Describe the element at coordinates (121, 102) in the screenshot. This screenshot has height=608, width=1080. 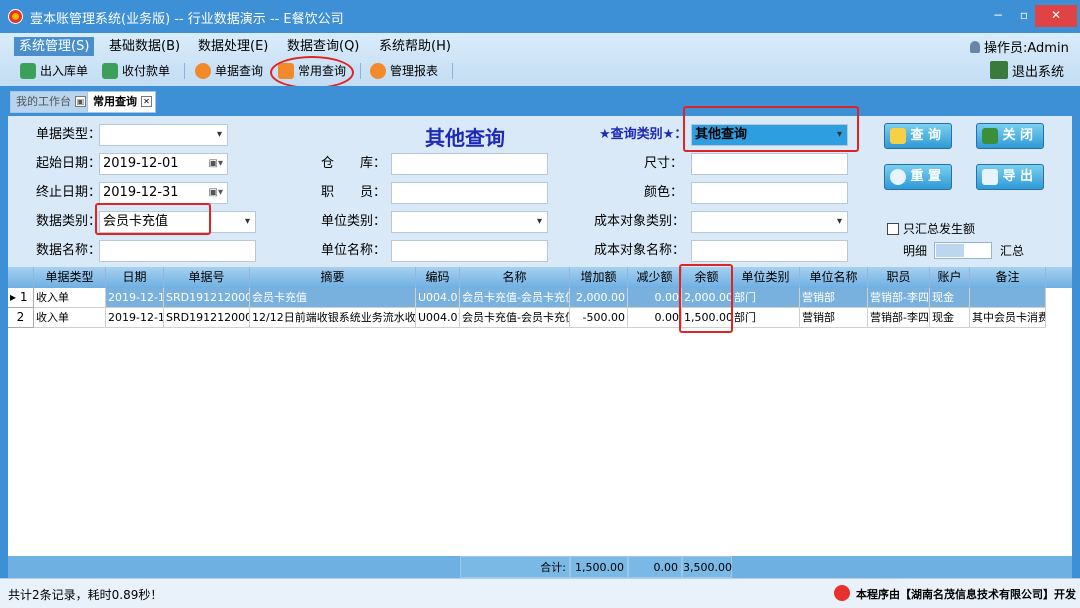
I see `tab-common-query: 常用查询 ✕` at that location.